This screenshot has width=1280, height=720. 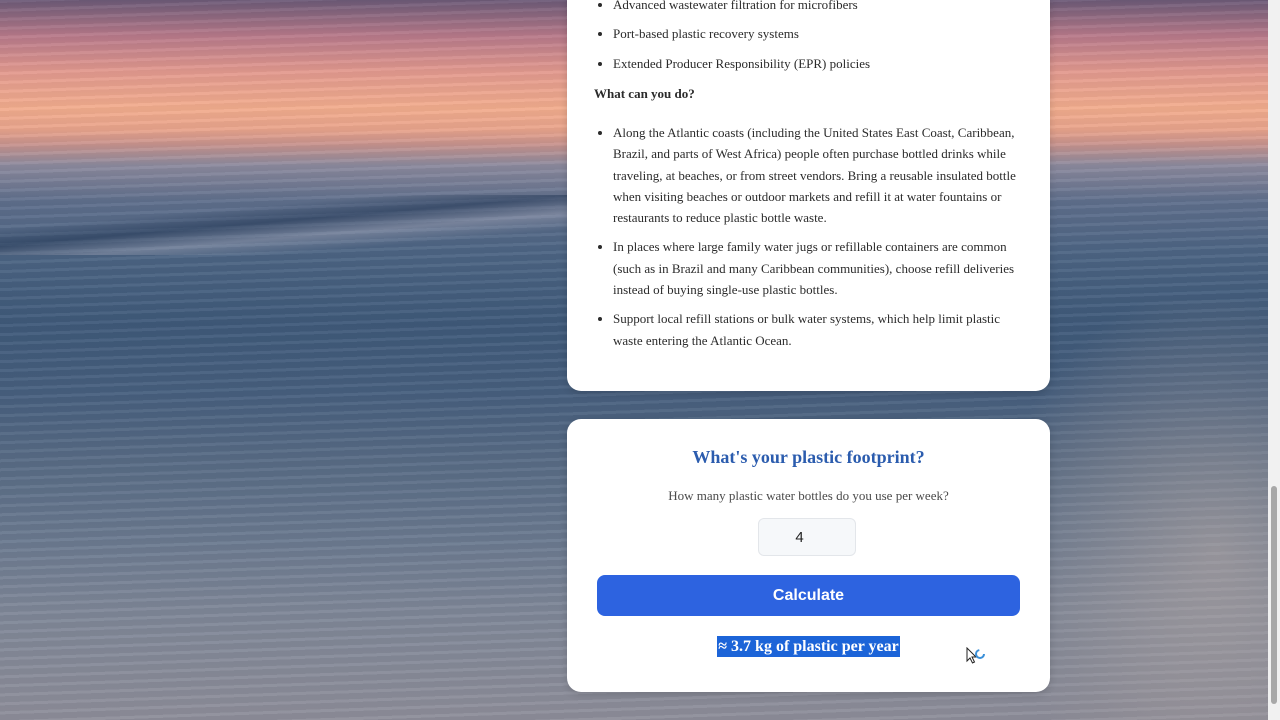 I want to click on what-can-you-do-heading: What can you do?, so click(x=644, y=93).